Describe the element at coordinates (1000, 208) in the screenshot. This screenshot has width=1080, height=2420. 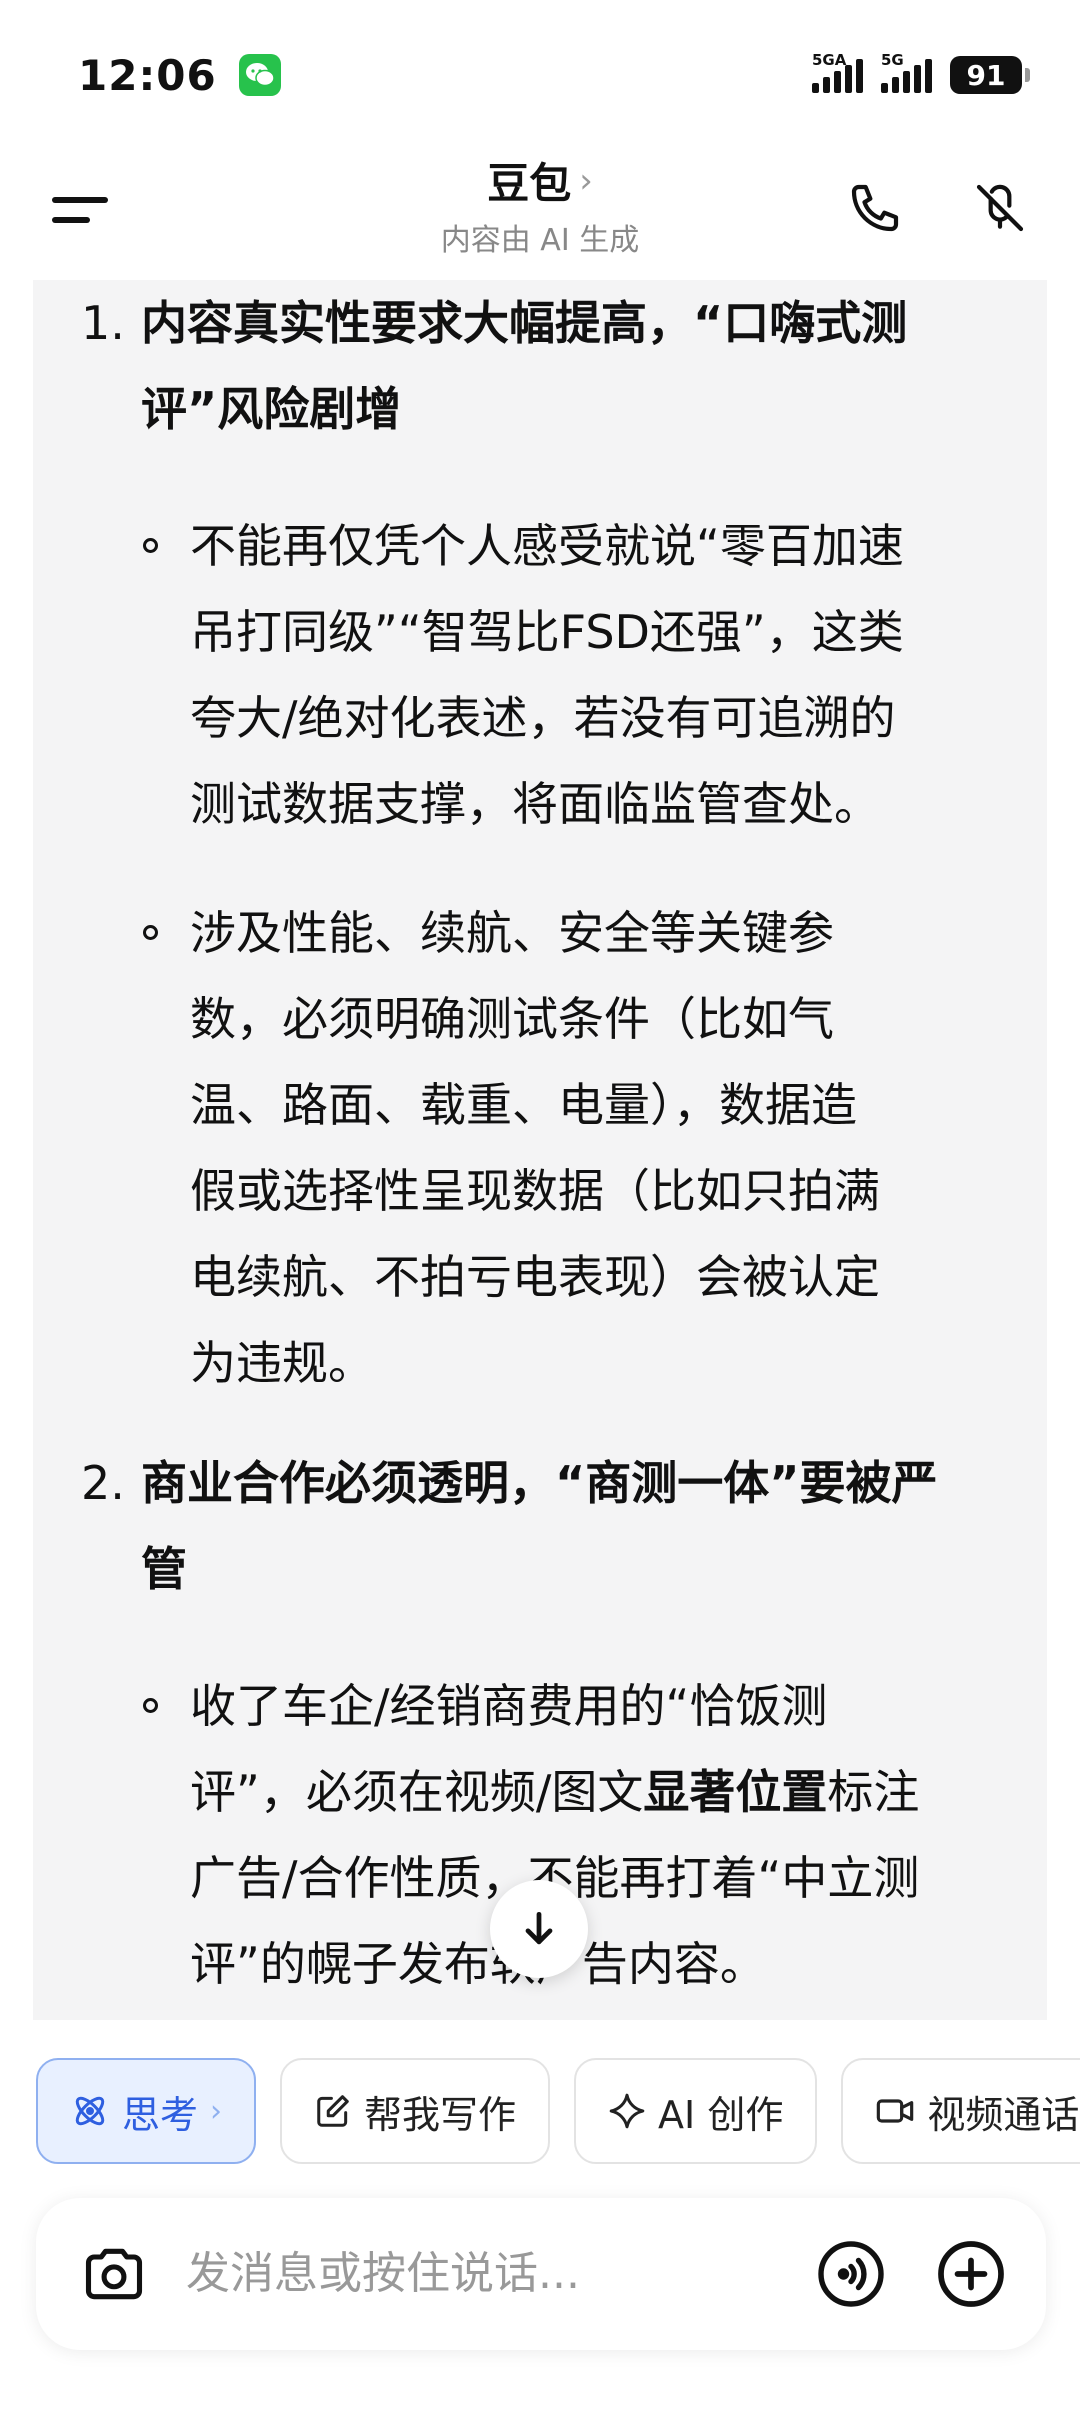
I see `speaker-mute-icon` at that location.